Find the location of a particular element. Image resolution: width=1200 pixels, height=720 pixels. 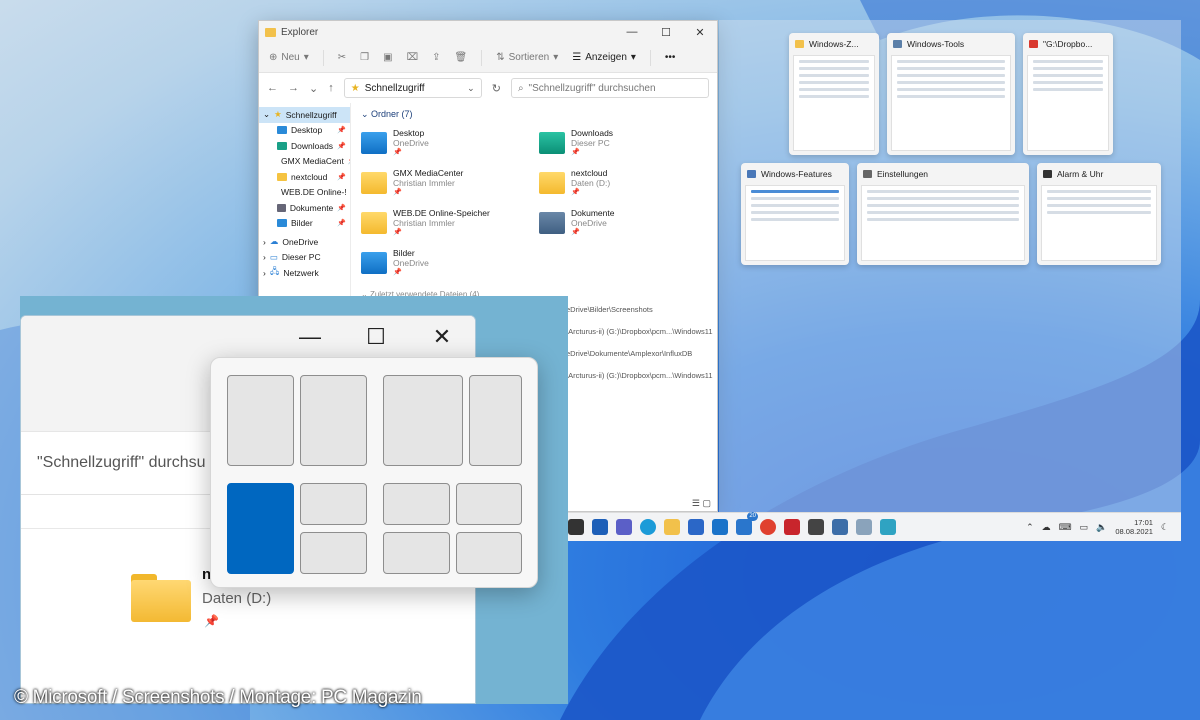

sidebar-item-netzwerk: › 🖧 Netzwerk is located at coordinates (304, 273).